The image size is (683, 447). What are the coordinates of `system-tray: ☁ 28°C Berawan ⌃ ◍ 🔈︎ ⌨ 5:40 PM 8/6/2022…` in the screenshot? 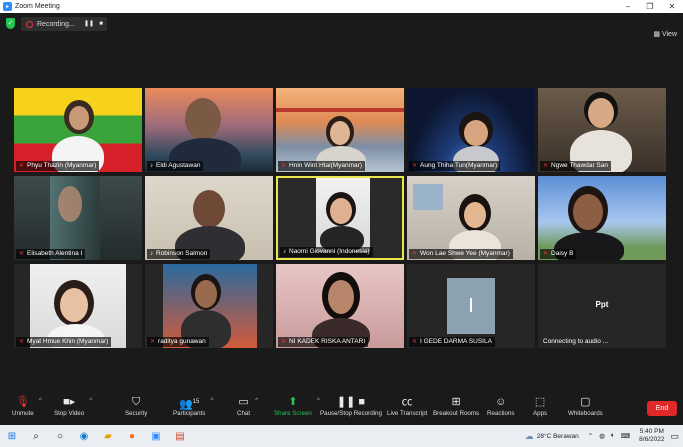 It's located at (602, 436).